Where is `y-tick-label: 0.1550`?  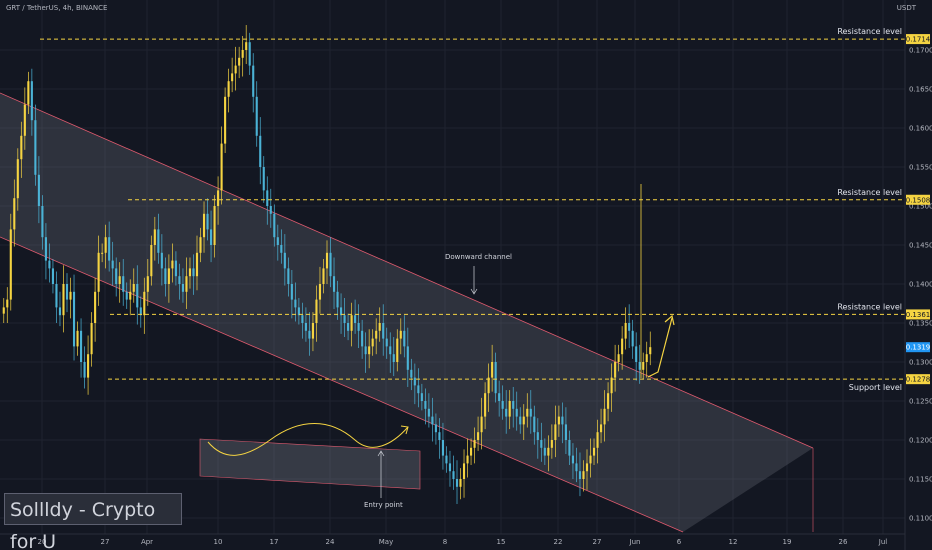
y-tick-label: 0.1550 is located at coordinates (920, 168).